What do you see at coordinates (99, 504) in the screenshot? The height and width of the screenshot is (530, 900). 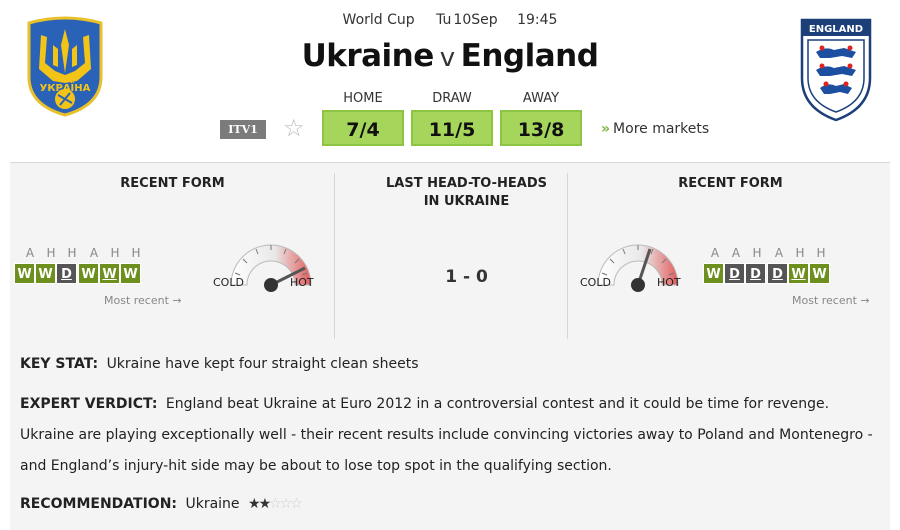 I see `recommendation-label: RECOMMENDATION:` at bounding box center [99, 504].